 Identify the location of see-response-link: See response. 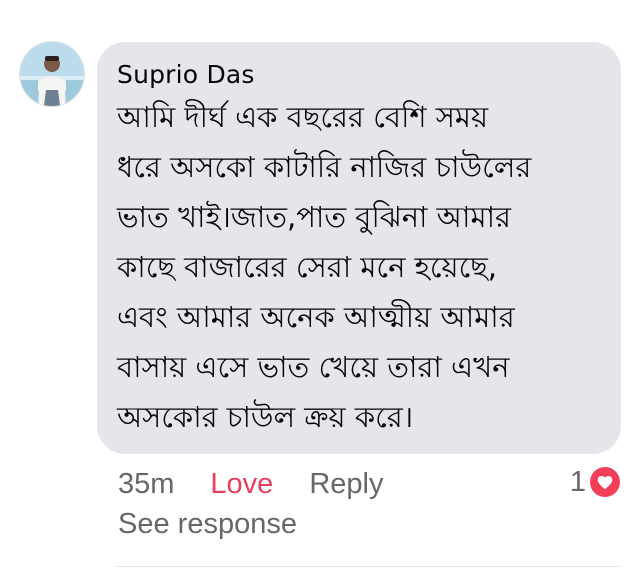
(207, 524).